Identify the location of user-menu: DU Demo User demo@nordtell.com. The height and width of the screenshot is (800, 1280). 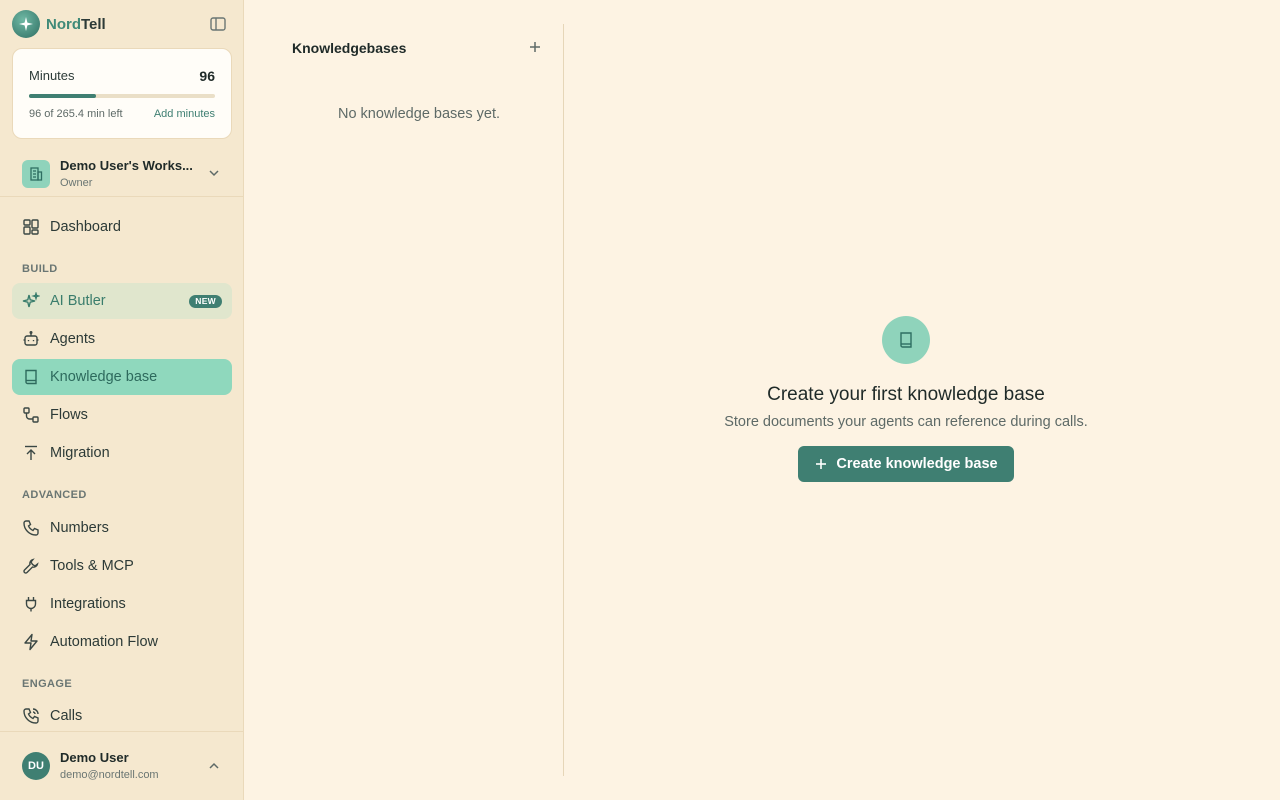
(122, 765).